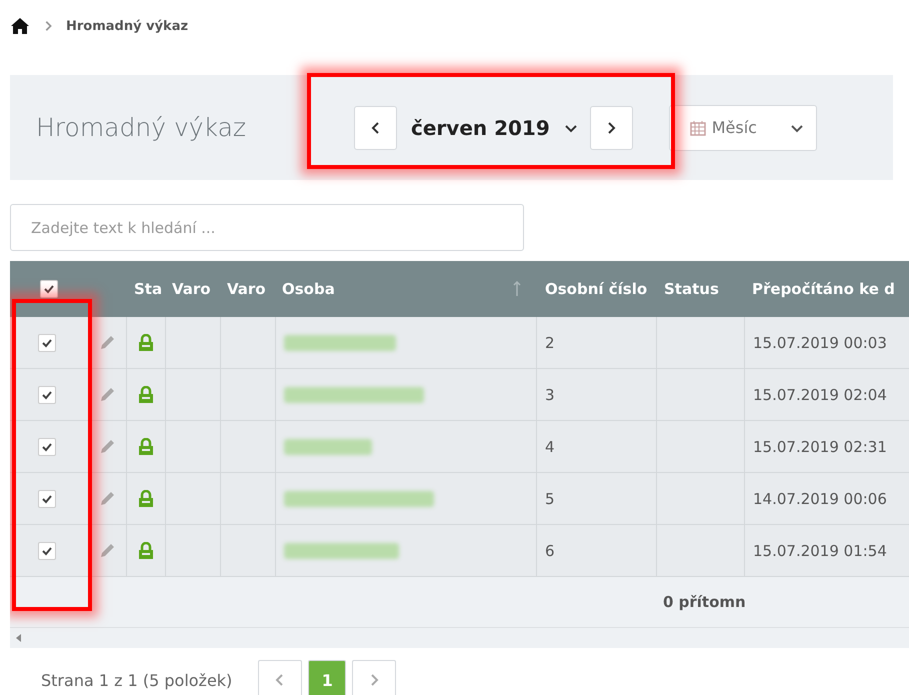  What do you see at coordinates (493, 128) in the screenshot?
I see `period-dropdown: červen 2019` at bounding box center [493, 128].